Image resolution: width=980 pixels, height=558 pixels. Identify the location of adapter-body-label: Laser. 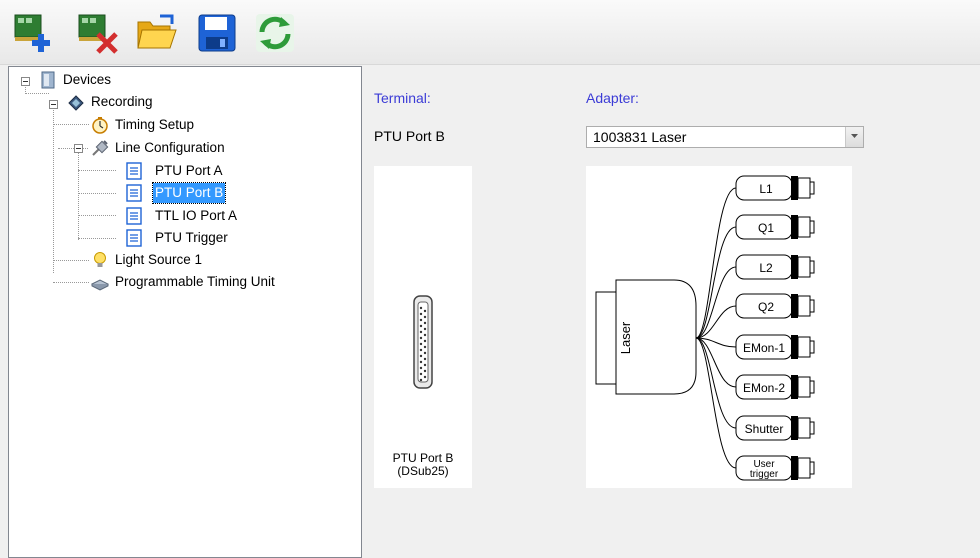
(625, 337).